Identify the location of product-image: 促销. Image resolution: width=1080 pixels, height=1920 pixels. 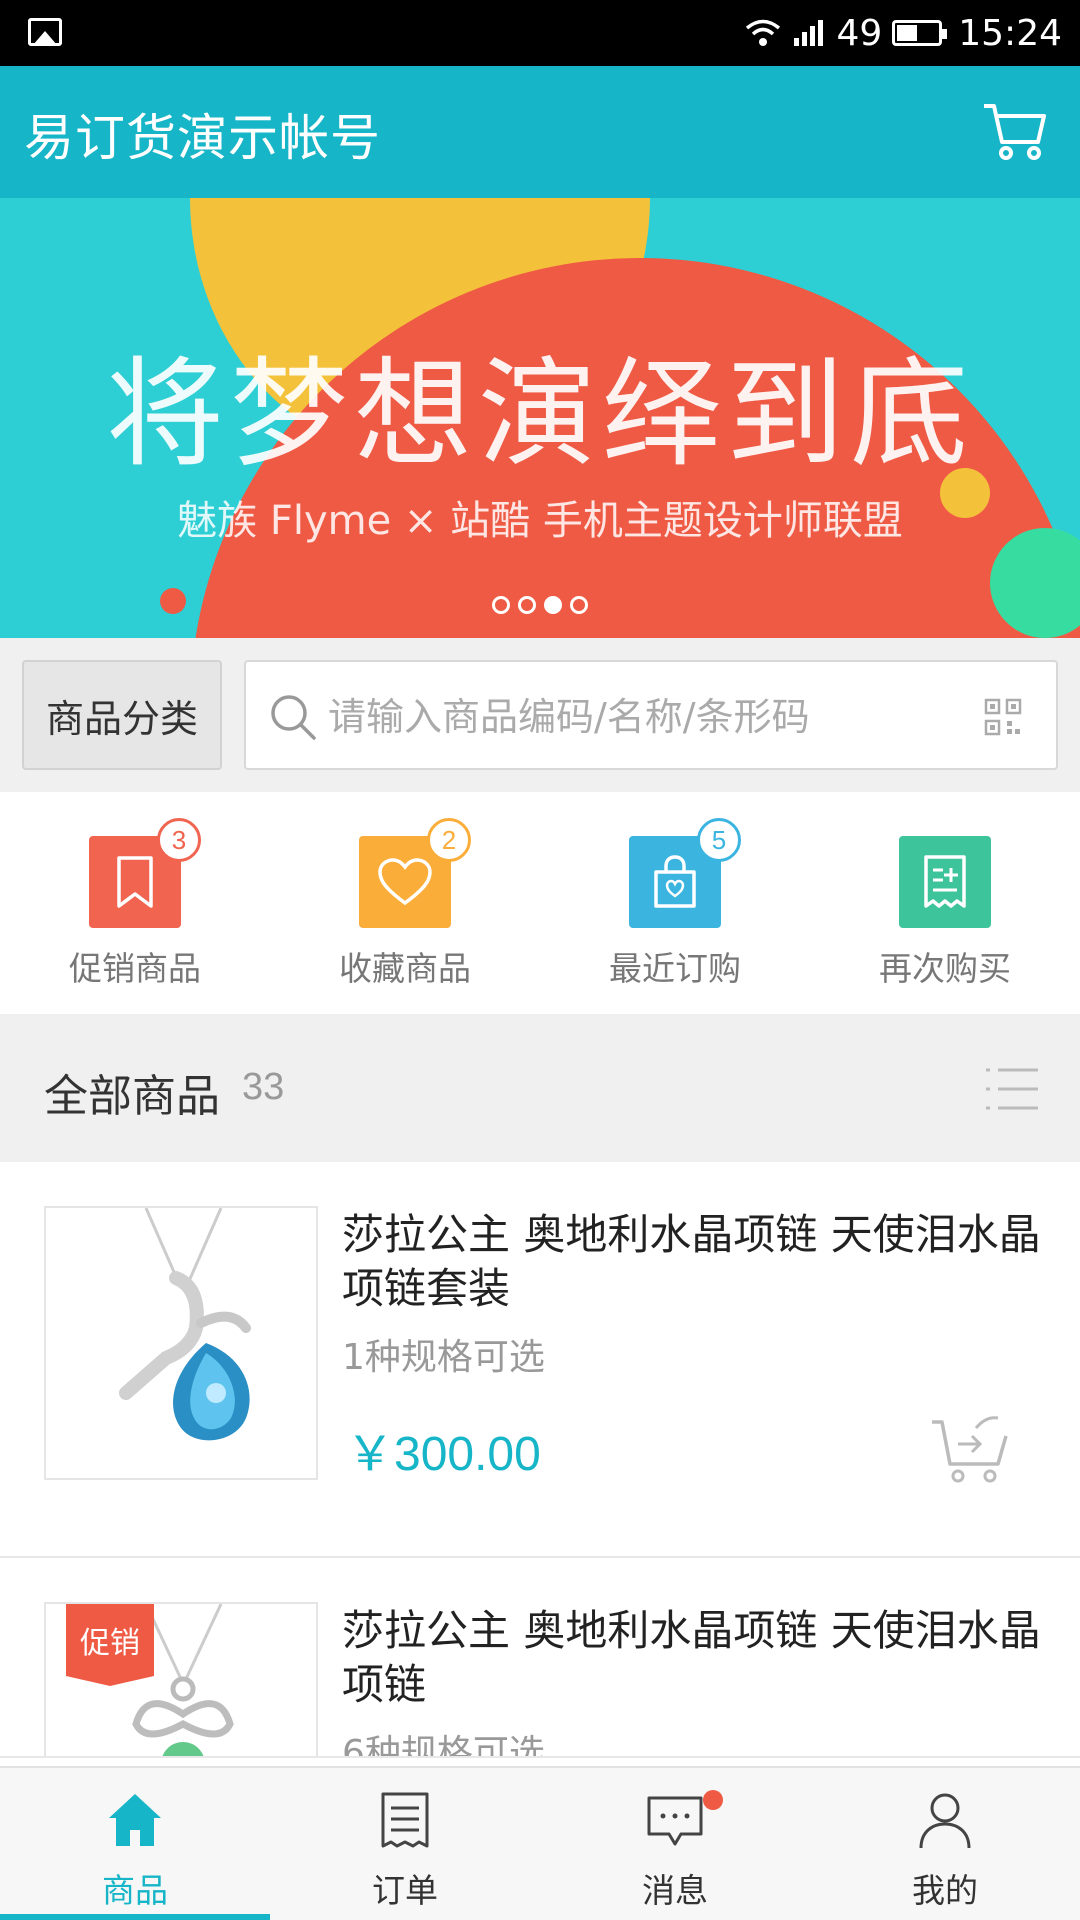
(181, 1679).